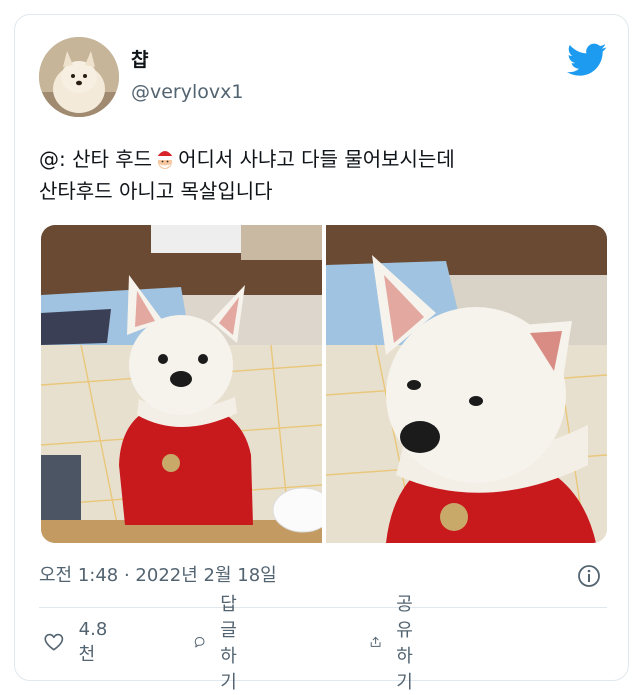 The height and width of the screenshot is (695, 643). What do you see at coordinates (587, 60) in the screenshot?
I see `twitter-bird-icon` at bounding box center [587, 60].